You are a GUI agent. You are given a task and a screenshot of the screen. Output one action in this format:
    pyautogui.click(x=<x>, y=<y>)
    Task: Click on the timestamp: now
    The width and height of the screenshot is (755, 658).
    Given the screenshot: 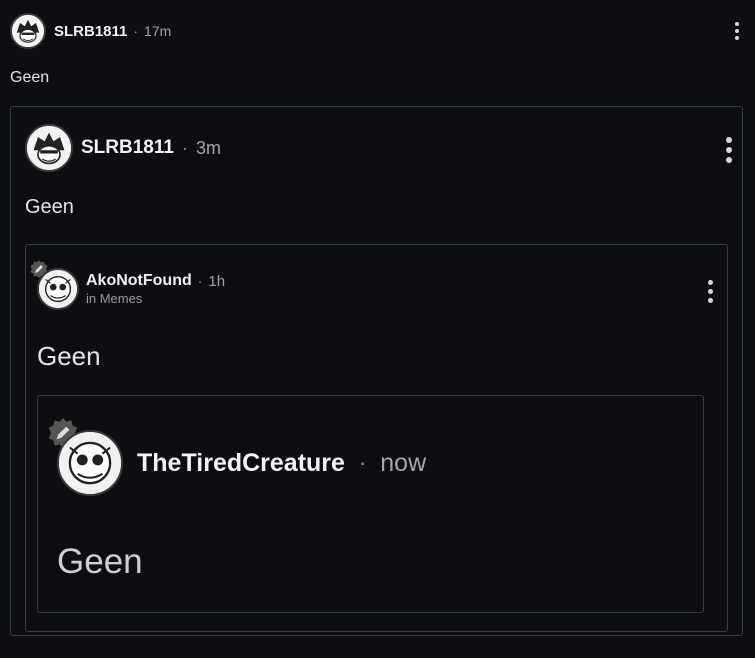 What is the action you would take?
    pyautogui.click(x=403, y=462)
    